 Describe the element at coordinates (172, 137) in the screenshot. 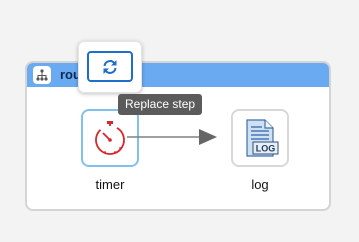

I see `arrow-right-icon` at that location.